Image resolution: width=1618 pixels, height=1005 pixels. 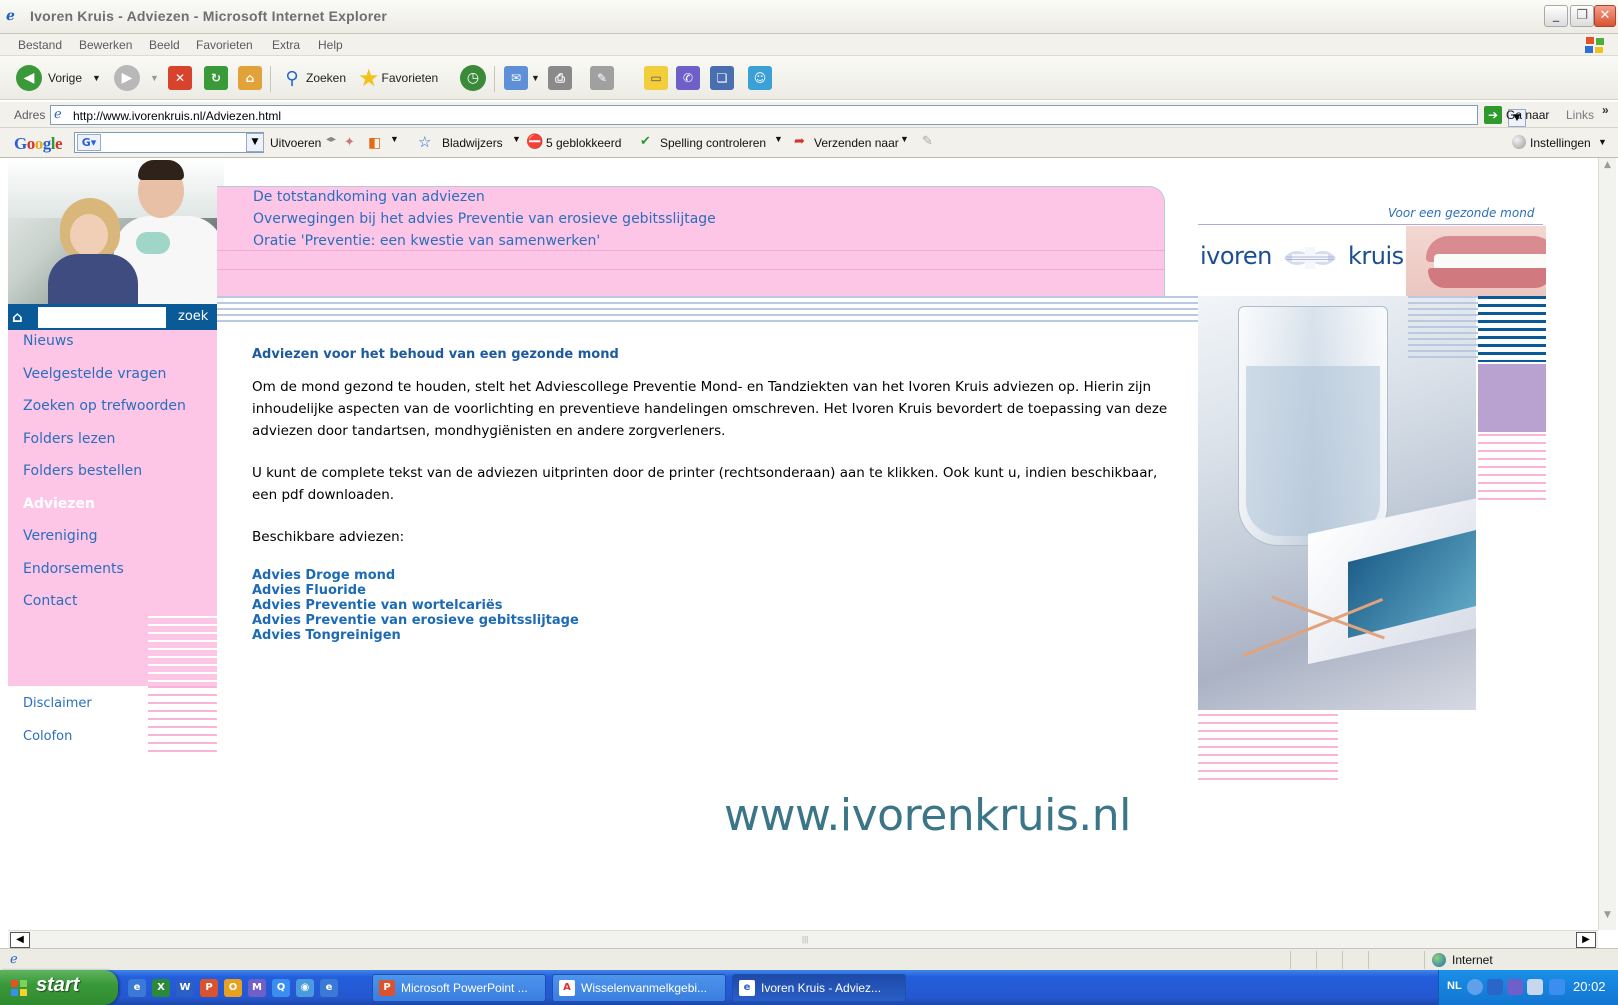 What do you see at coordinates (96, 78) in the screenshot?
I see `back-dropdown-icon: ▼` at bounding box center [96, 78].